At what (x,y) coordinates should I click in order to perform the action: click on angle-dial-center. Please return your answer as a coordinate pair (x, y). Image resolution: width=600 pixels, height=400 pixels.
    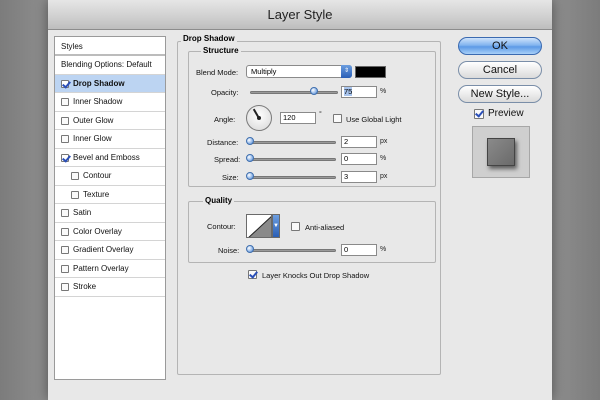
    Looking at the image, I should click on (259, 118).